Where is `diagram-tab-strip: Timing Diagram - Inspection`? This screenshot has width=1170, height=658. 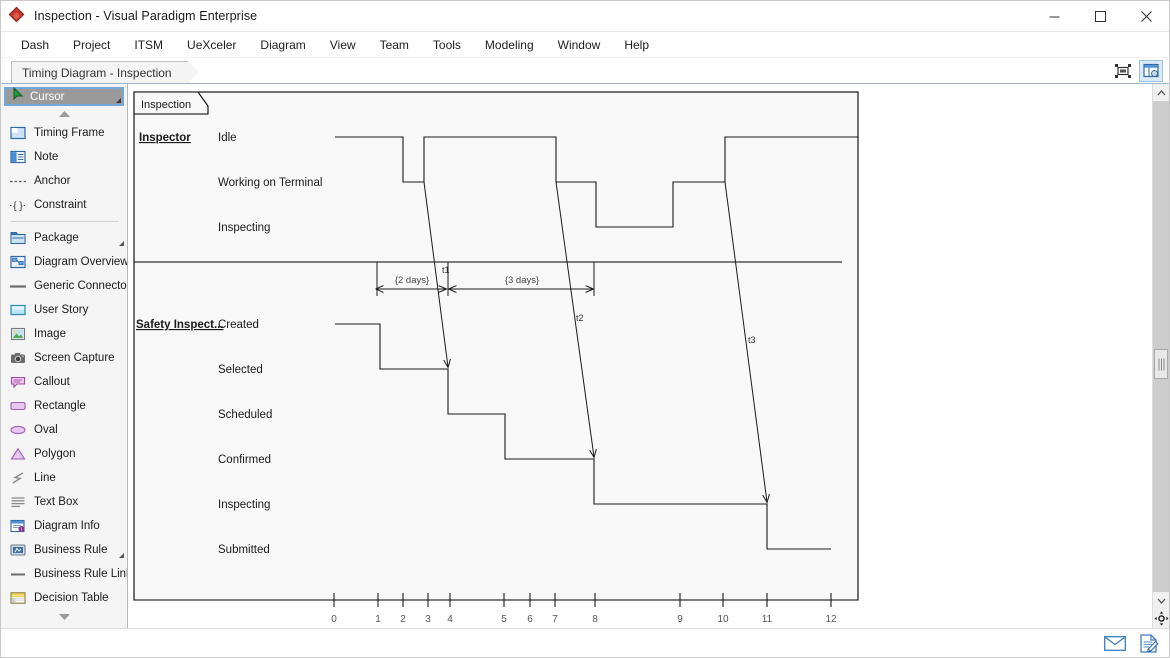
diagram-tab-strip: Timing Diagram - Inspection is located at coordinates (585, 71).